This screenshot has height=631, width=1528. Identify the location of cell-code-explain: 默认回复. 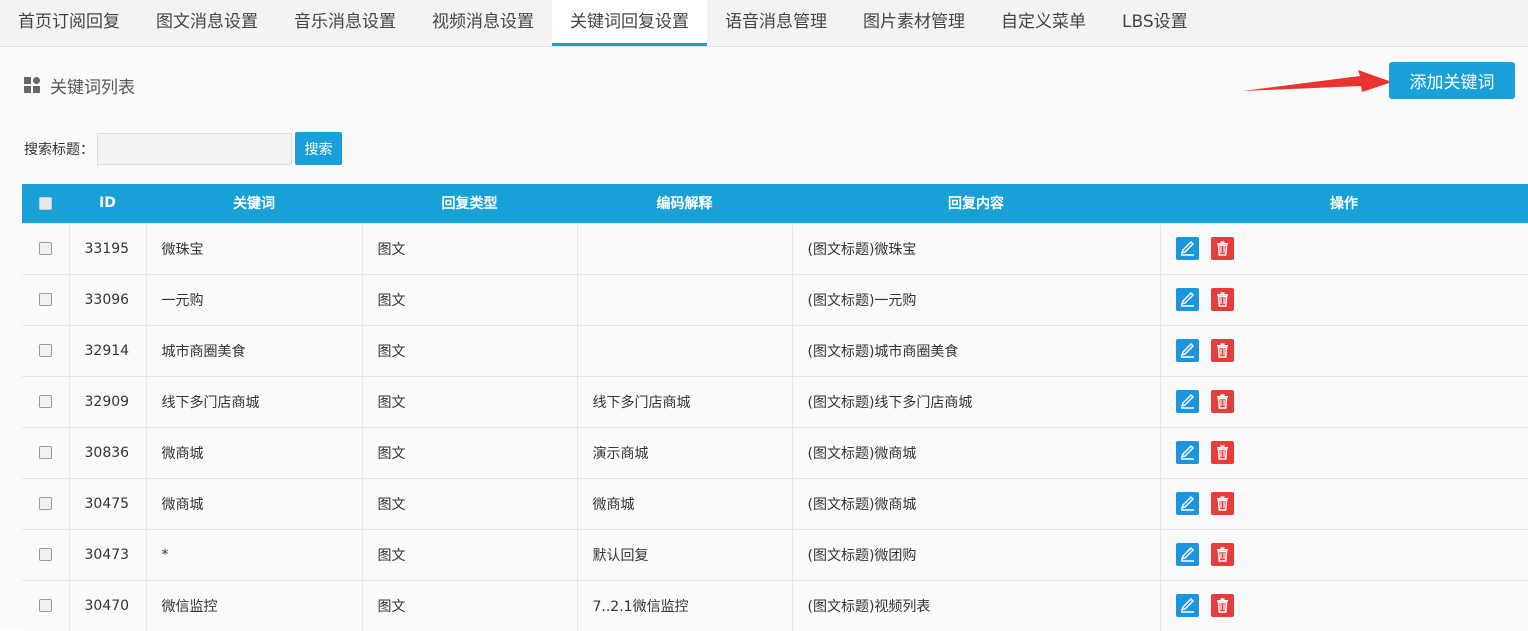
(685, 554).